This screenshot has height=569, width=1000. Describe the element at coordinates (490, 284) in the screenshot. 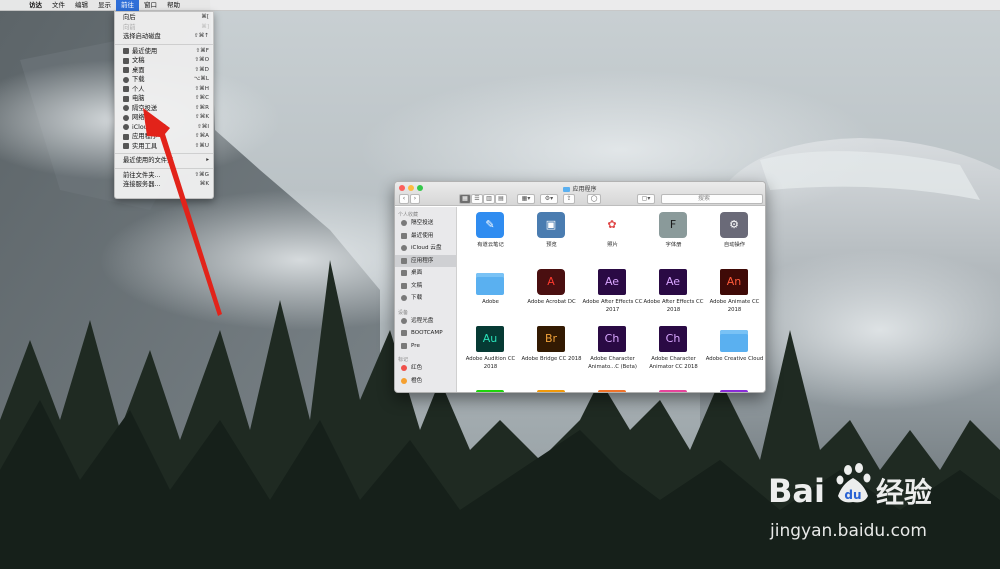

I see `folder-icon` at that location.